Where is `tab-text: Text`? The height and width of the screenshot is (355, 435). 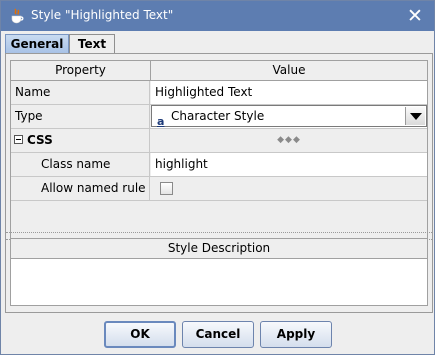 tab-text: Text is located at coordinates (92, 43).